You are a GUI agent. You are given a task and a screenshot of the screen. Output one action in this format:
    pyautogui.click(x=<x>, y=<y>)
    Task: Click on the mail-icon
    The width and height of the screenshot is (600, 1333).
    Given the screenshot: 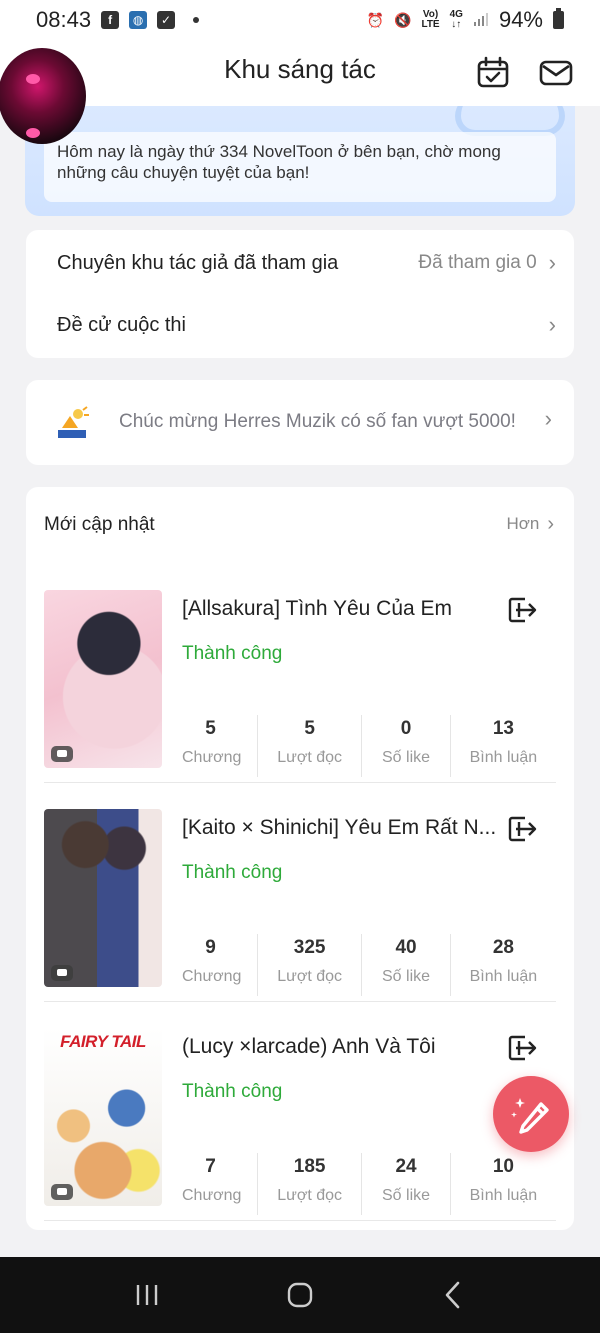 What is the action you would take?
    pyautogui.click(x=556, y=73)
    